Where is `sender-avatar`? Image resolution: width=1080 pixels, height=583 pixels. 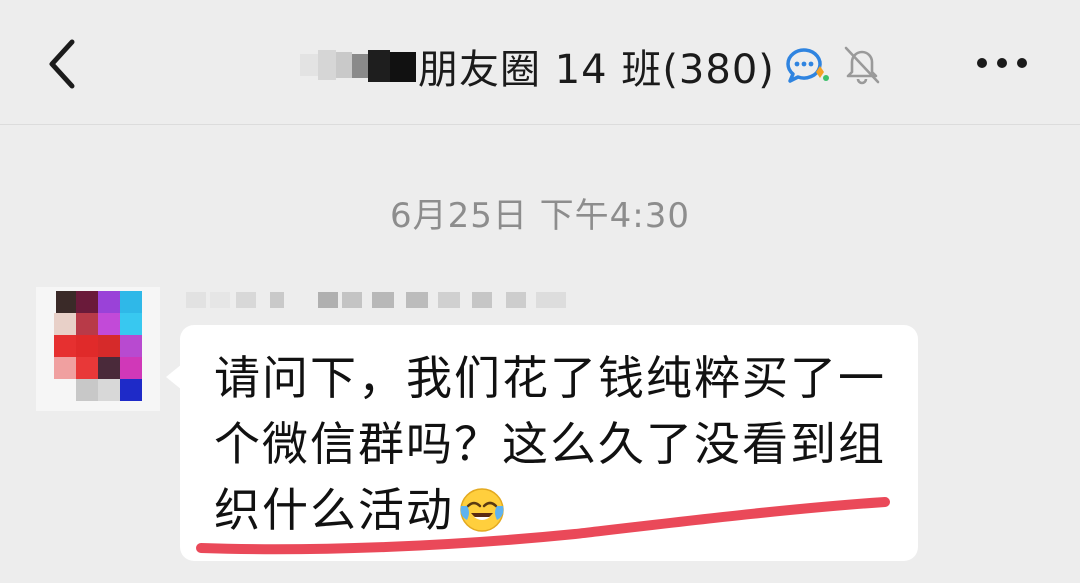
sender-avatar is located at coordinates (98, 349).